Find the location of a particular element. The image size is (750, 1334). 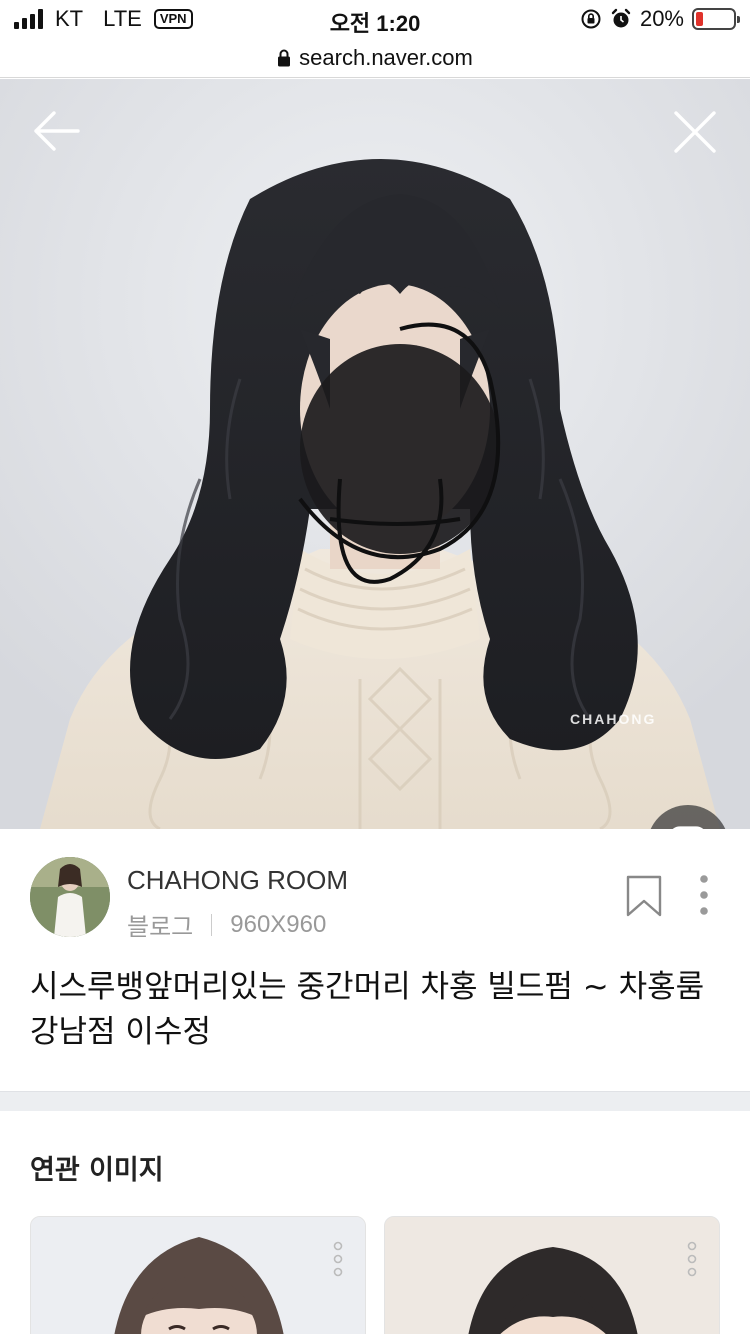

battery-percent: 20% is located at coordinates (661, 18).